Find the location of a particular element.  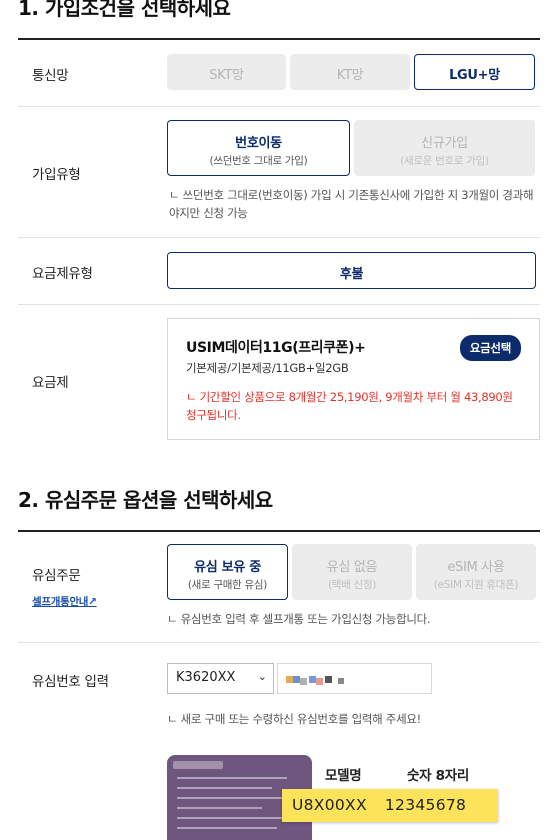

join-type-port-sub: (쓰던번호 그대로 가입) is located at coordinates (258, 161).